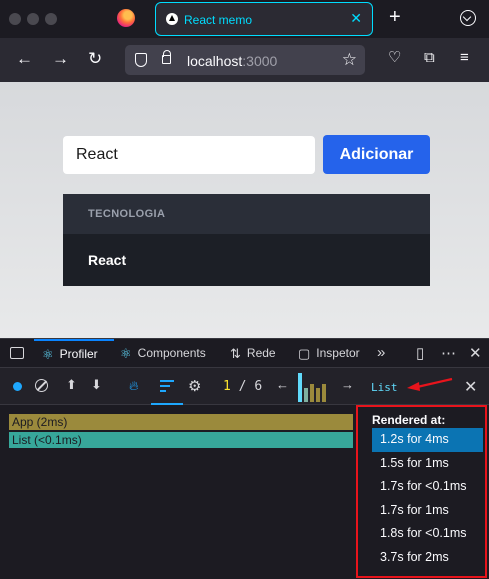 This screenshot has height=579, width=489. What do you see at coordinates (51, 19) in the screenshot?
I see `maximize-window-button` at bounding box center [51, 19].